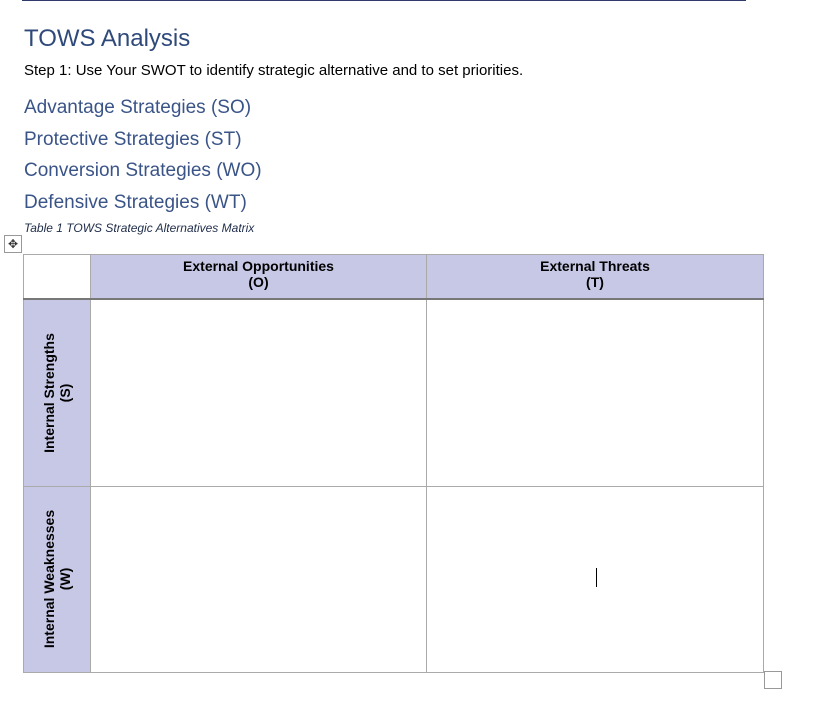 The width and height of the screenshot is (818, 706). What do you see at coordinates (138, 107) in the screenshot?
I see `strategy-heading: Advantage Strategies (SO)` at bounding box center [138, 107].